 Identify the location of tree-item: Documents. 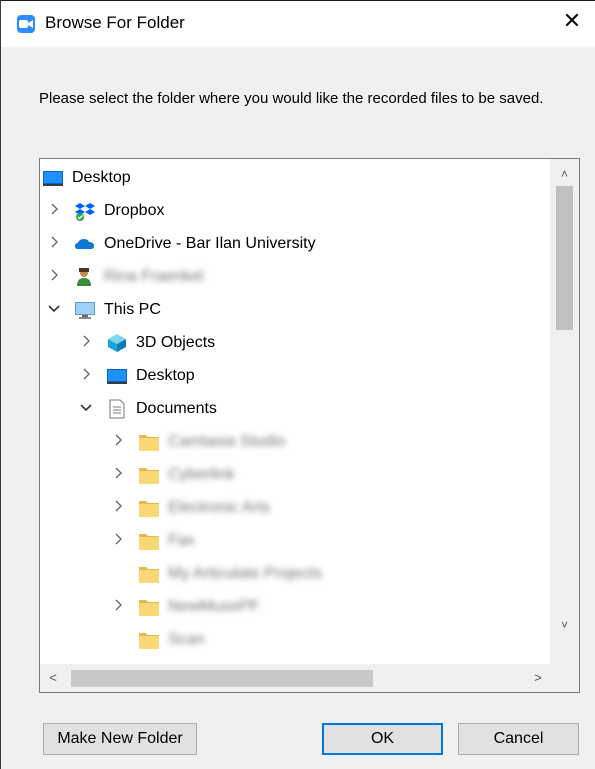
(295, 409).